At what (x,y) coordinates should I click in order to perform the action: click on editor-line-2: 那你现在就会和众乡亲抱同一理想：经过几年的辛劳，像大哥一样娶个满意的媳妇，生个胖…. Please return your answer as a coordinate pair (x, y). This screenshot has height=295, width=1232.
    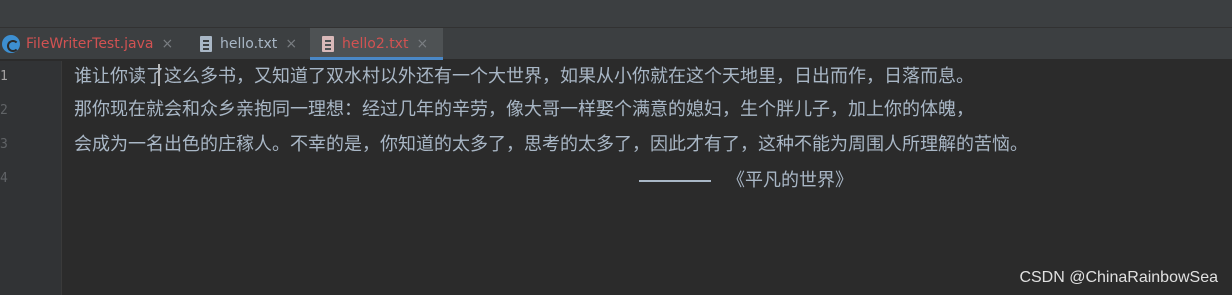
    Looking at the image, I should click on (524, 109).